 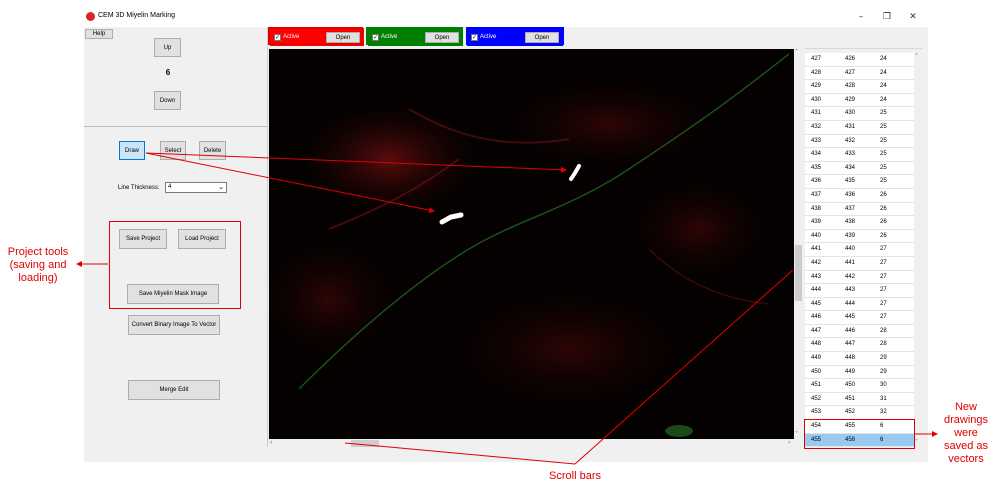 What do you see at coordinates (850, 59) in the screenshot?
I see `table-cell: 426` at bounding box center [850, 59].